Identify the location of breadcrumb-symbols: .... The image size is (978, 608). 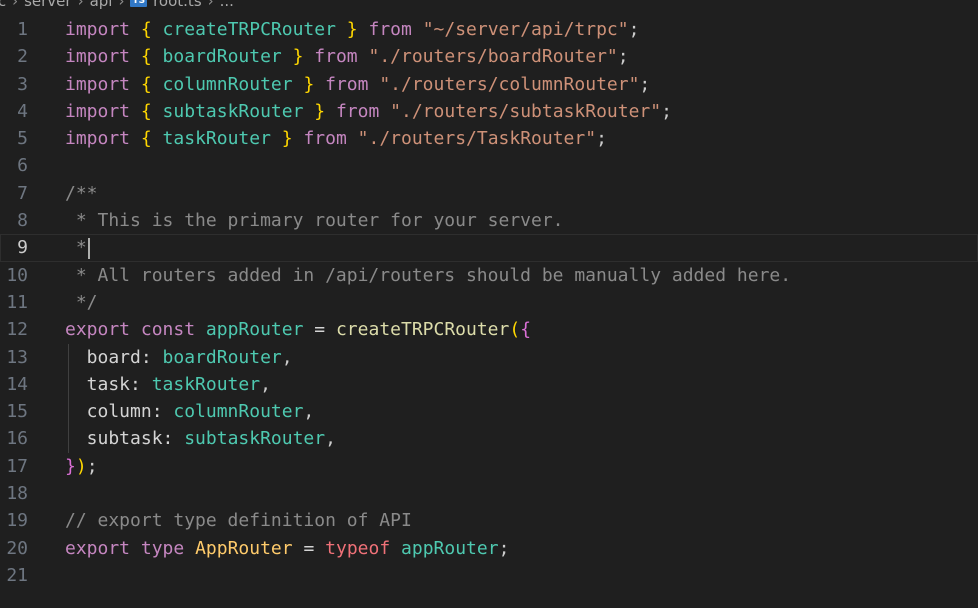
(227, 4).